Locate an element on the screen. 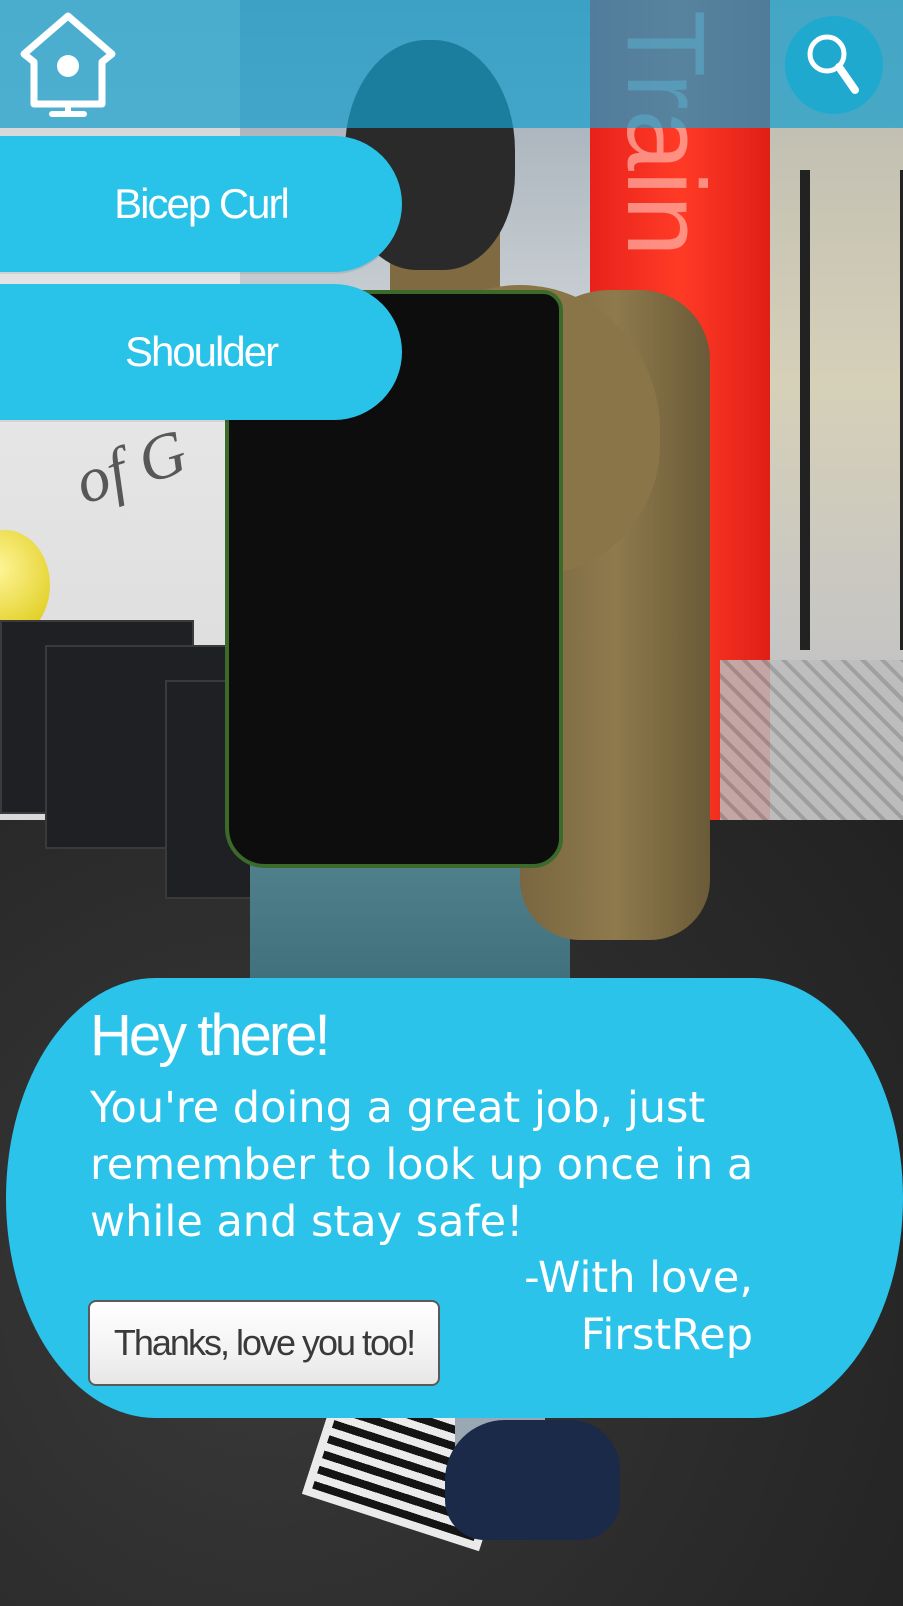  weight-rack is located at coordinates (851, 410).